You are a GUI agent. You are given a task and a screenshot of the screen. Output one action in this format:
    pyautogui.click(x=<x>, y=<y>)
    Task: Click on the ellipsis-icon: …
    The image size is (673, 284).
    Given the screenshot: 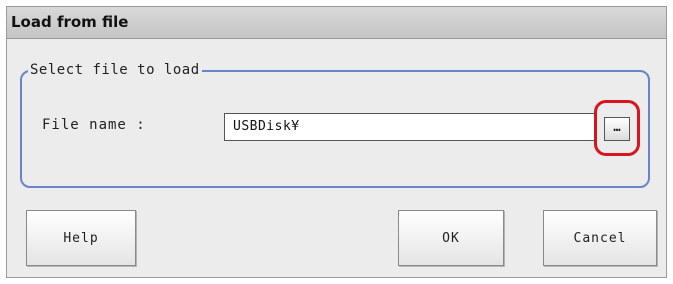 What is the action you would take?
    pyautogui.click(x=617, y=127)
    